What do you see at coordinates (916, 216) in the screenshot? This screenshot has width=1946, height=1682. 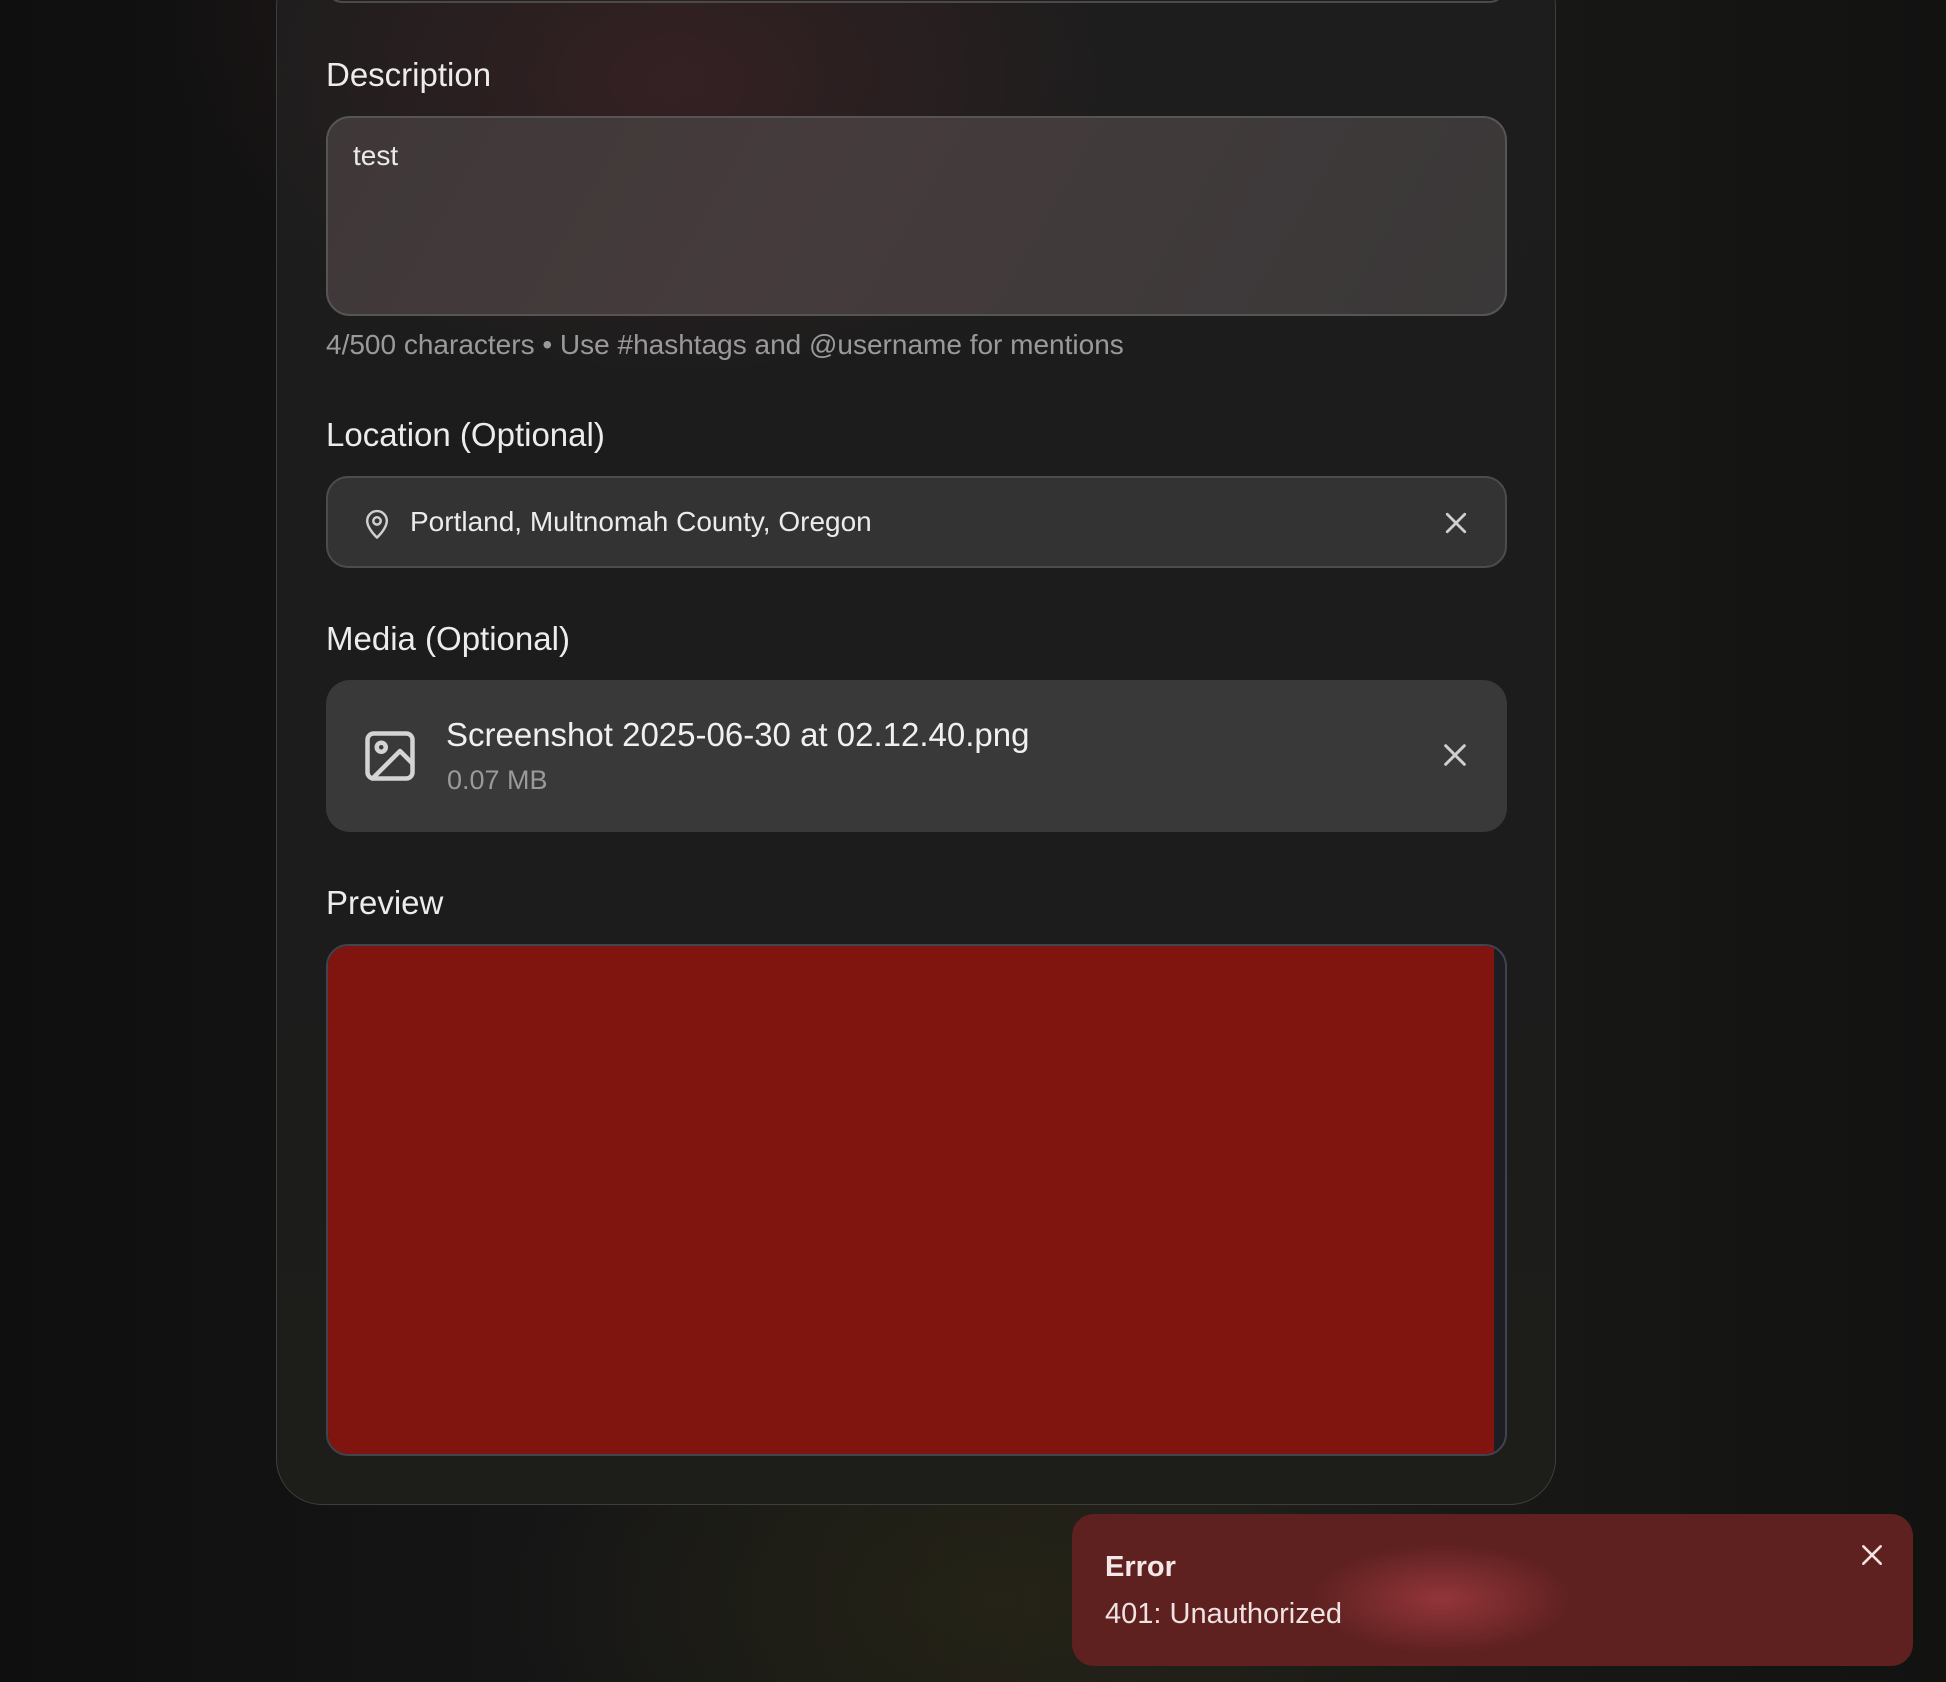 I see `description-textarea: test` at bounding box center [916, 216].